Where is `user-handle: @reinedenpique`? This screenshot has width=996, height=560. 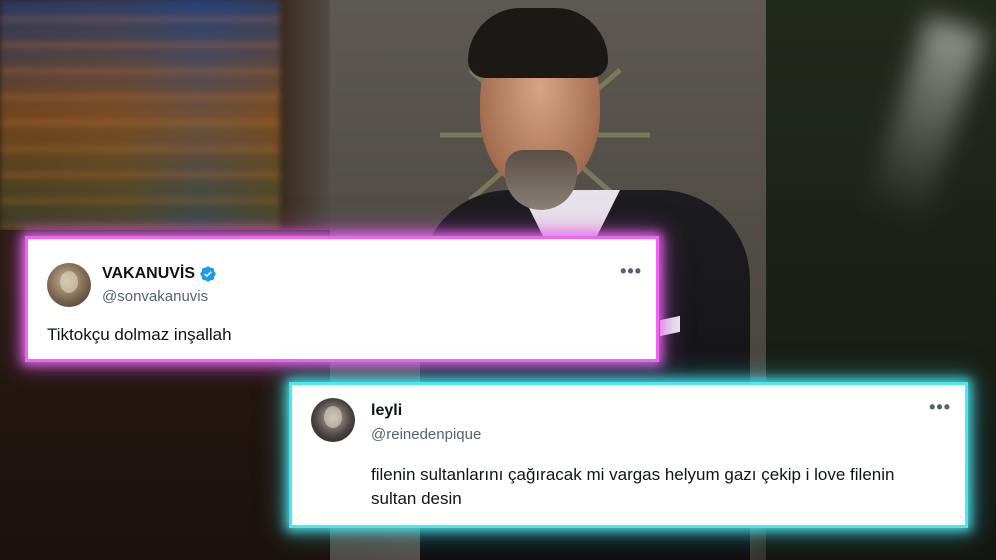 user-handle: @reinedenpique is located at coordinates (426, 434).